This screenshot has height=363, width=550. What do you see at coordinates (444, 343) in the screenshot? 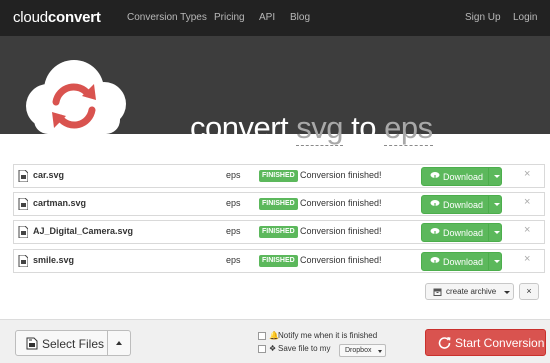
I see `refresh-icon` at bounding box center [444, 343].